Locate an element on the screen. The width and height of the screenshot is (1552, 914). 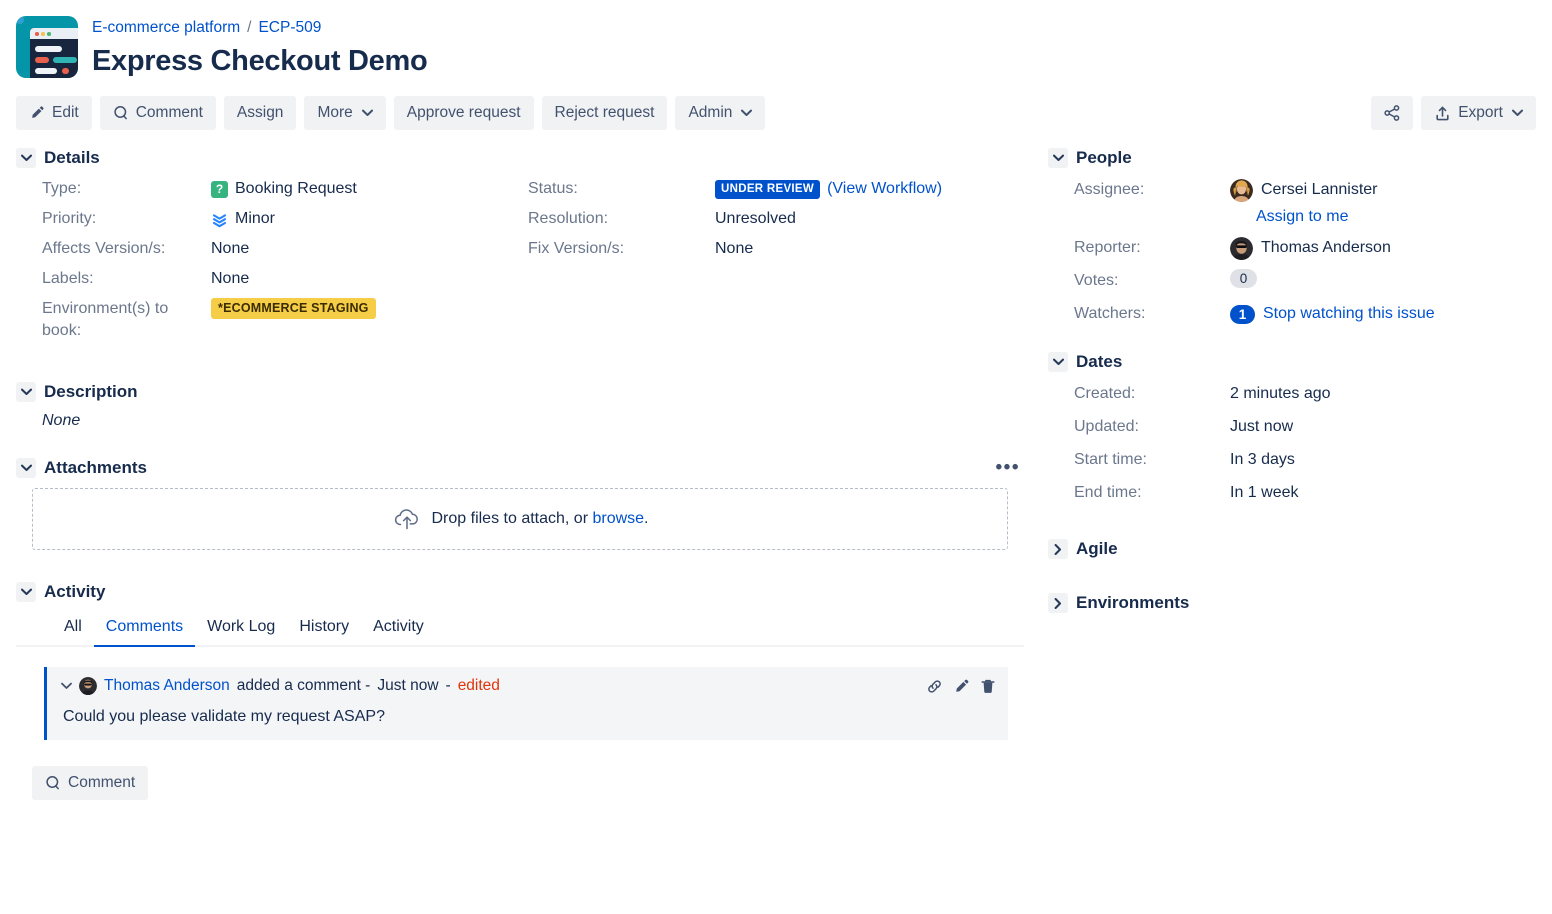
export-button: Export is located at coordinates (1478, 113).